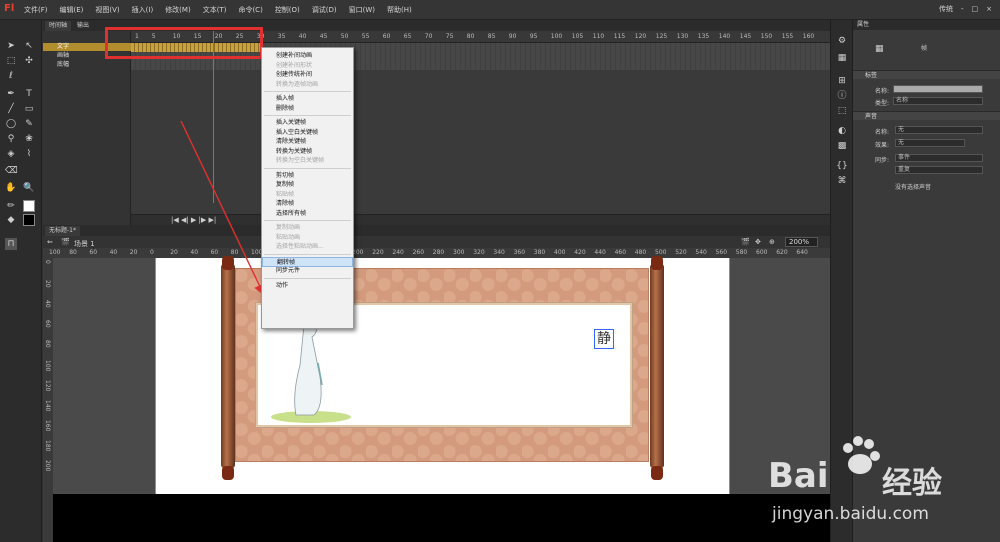 The height and width of the screenshot is (542, 1000). I want to click on sound-section: 声音, so click(926, 115).